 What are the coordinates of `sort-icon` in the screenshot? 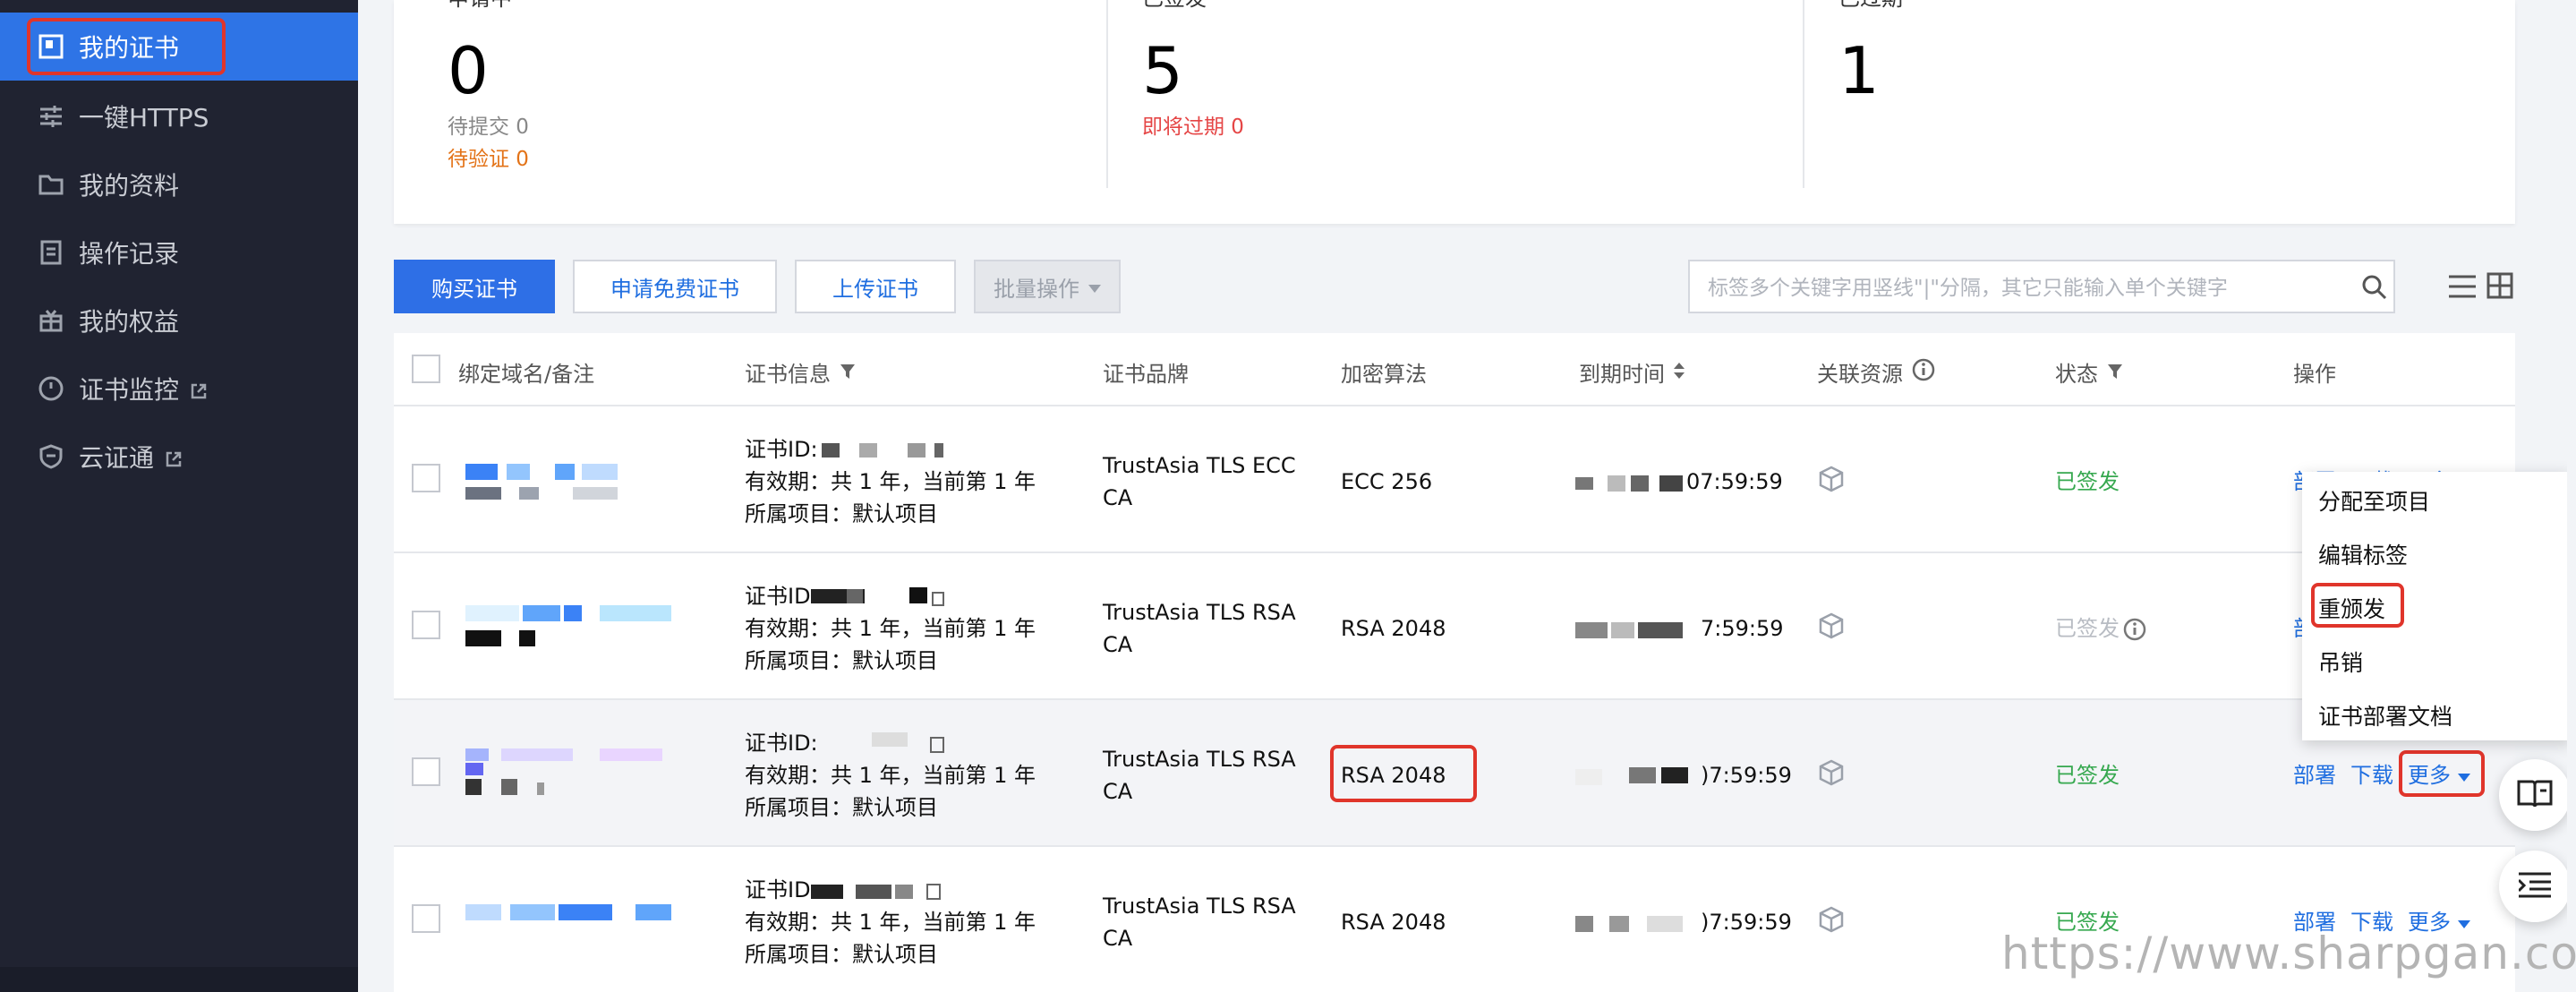 It's located at (1679, 372).